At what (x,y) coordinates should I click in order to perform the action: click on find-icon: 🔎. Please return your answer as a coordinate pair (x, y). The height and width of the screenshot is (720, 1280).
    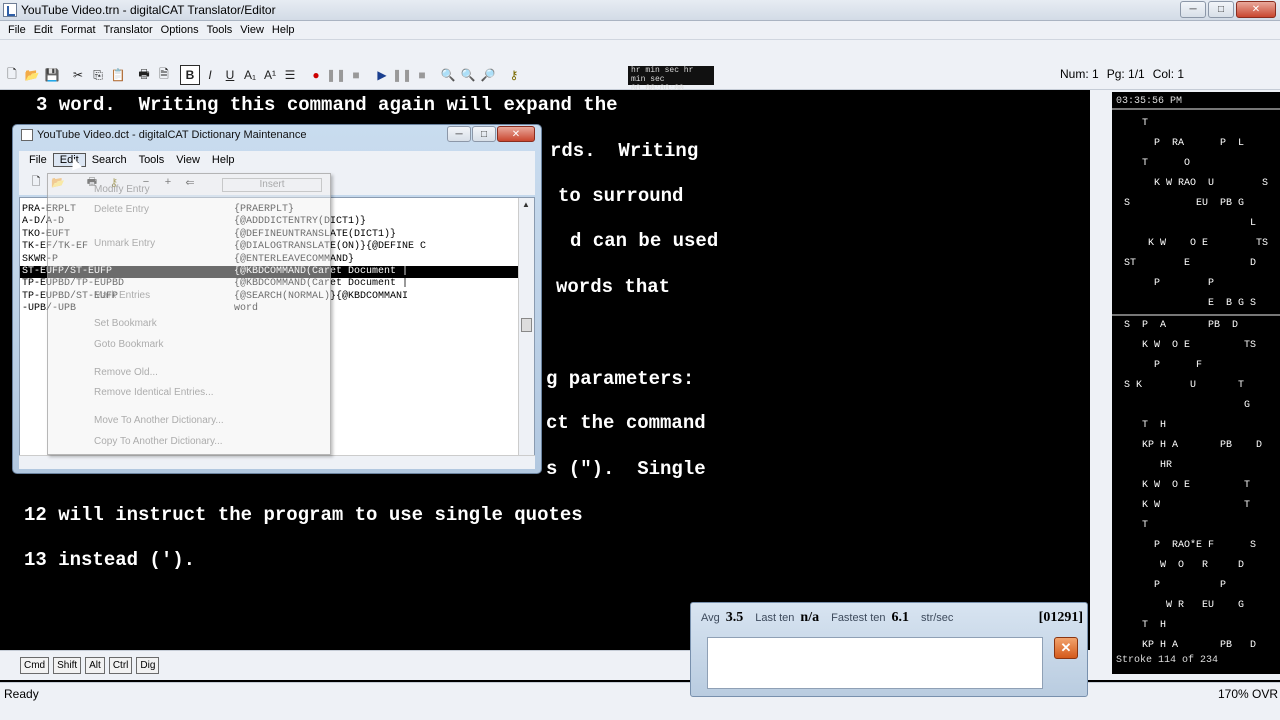
    Looking at the image, I should click on (488, 75).